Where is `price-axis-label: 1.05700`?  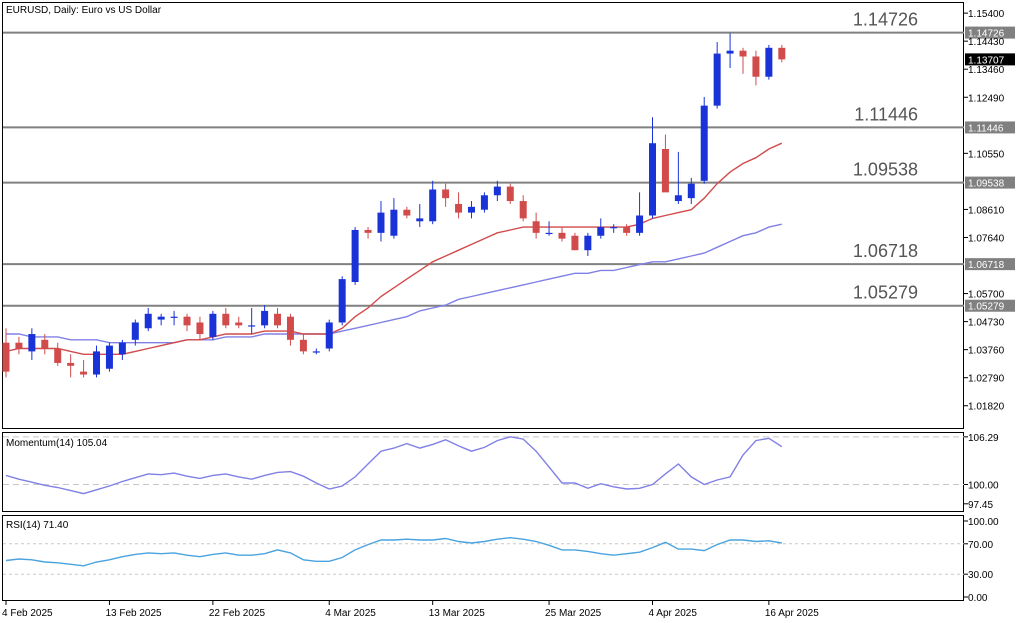
price-axis-label: 1.05700 is located at coordinates (986, 295).